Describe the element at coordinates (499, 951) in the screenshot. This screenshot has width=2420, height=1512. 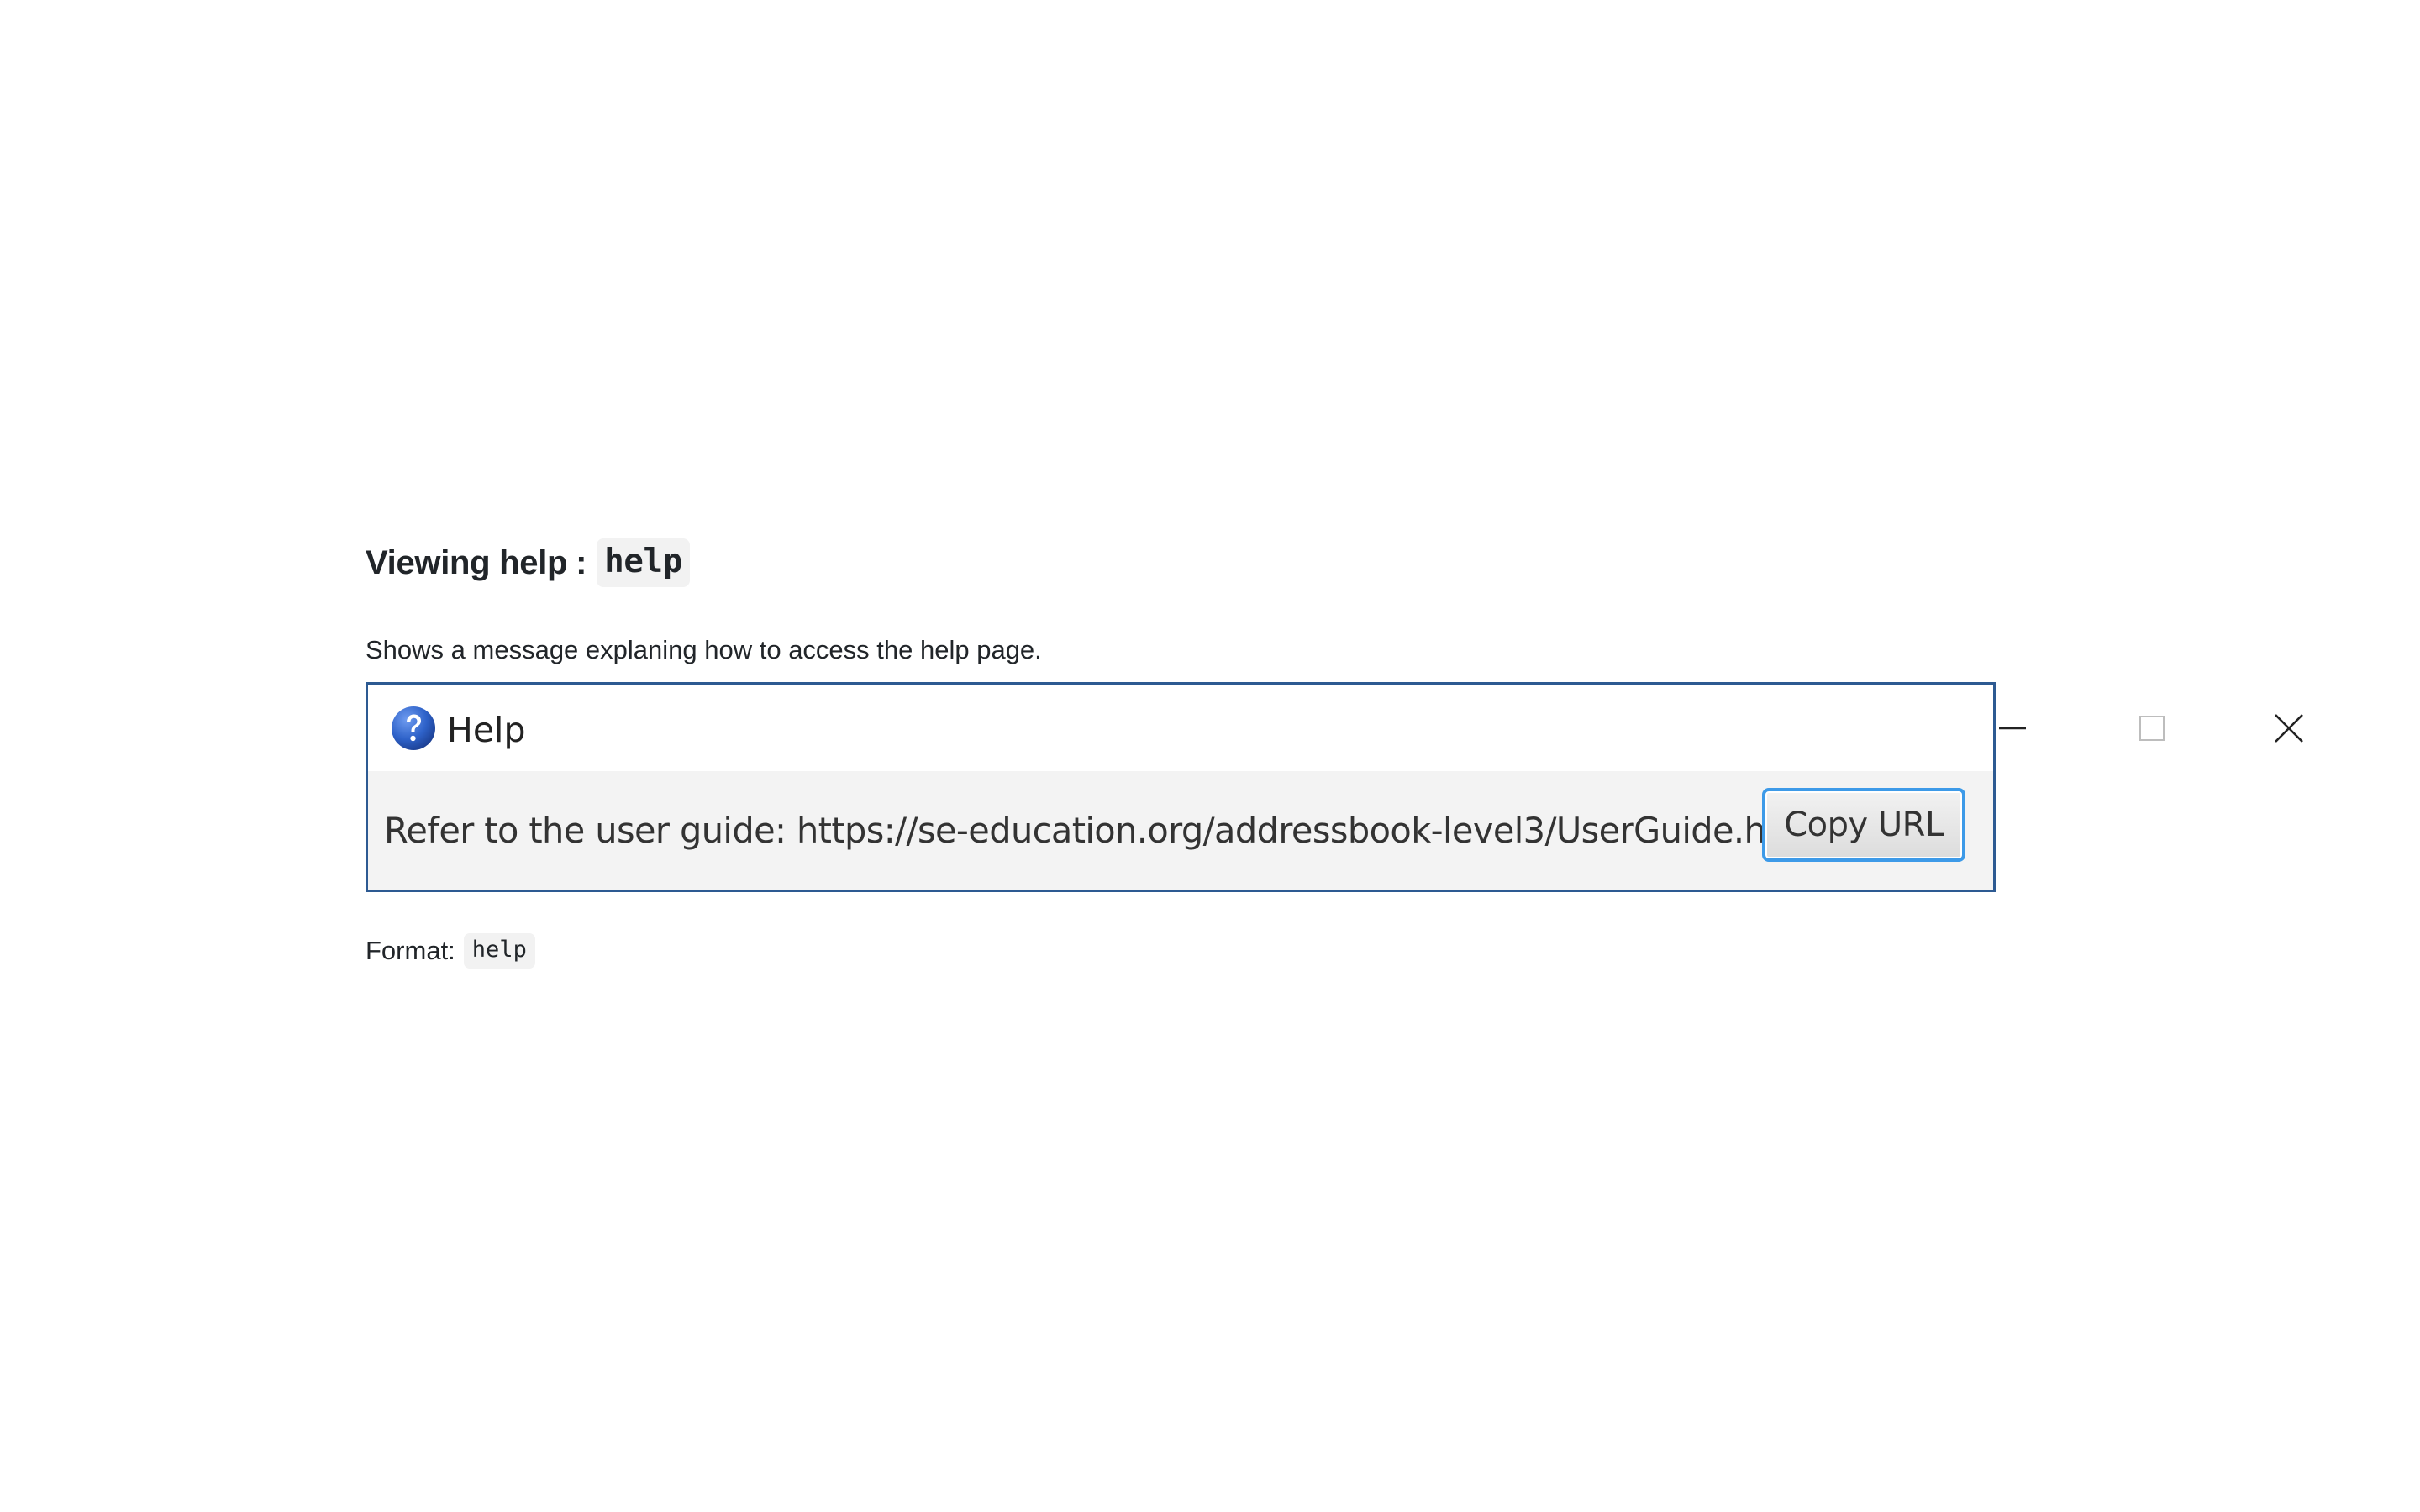
I see `format-command-code: help` at that location.